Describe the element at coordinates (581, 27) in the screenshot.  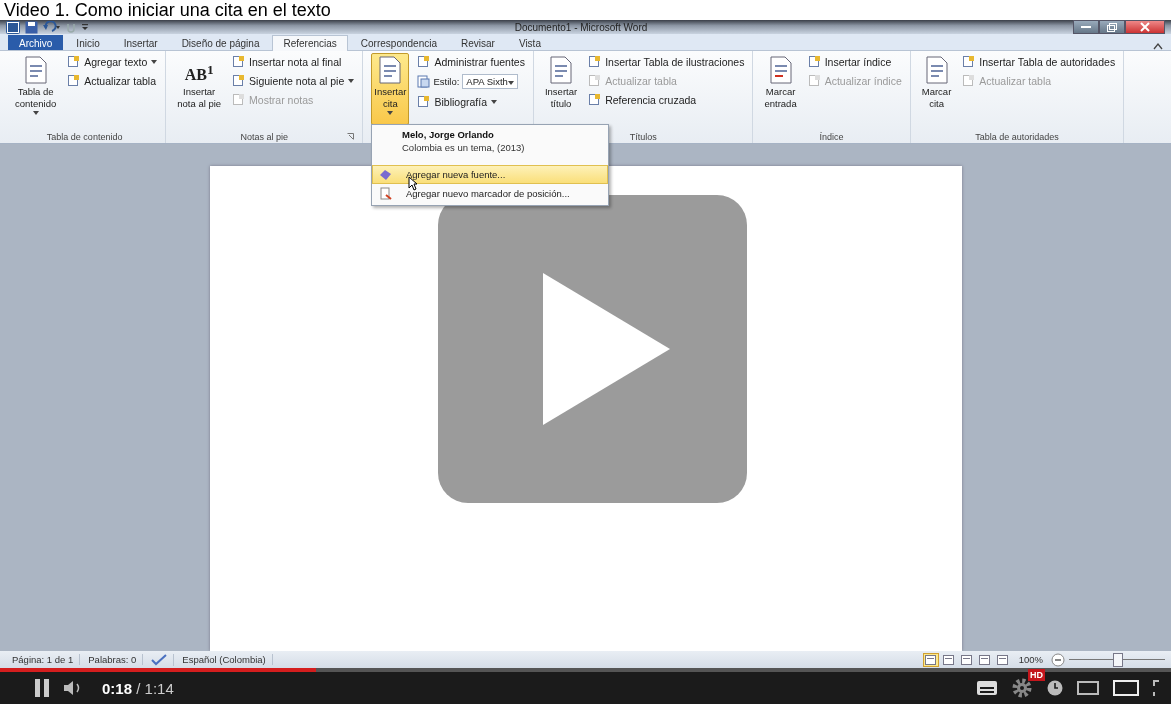
I see `window-title: Documento1 - Microsoft Word` at that location.